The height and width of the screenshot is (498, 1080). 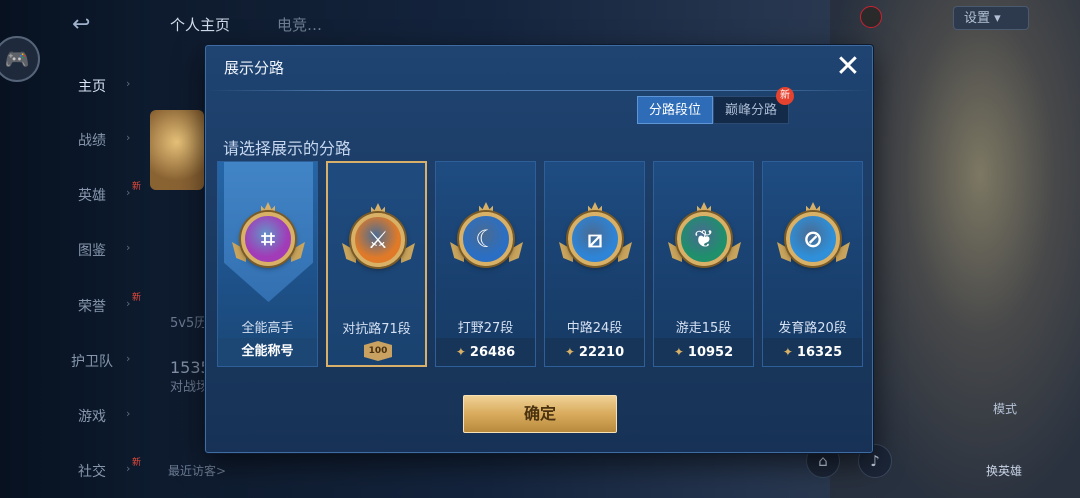 What do you see at coordinates (1005, 409) in the screenshot?
I see `mode-label: 模式` at bounding box center [1005, 409].